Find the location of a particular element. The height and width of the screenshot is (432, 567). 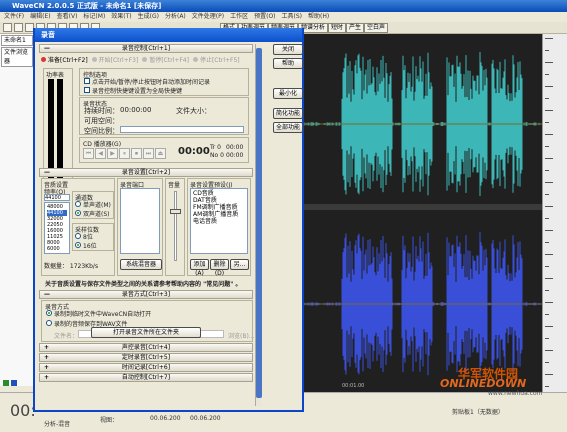

menu-item-8: 工作区 is located at coordinates (239, 17).